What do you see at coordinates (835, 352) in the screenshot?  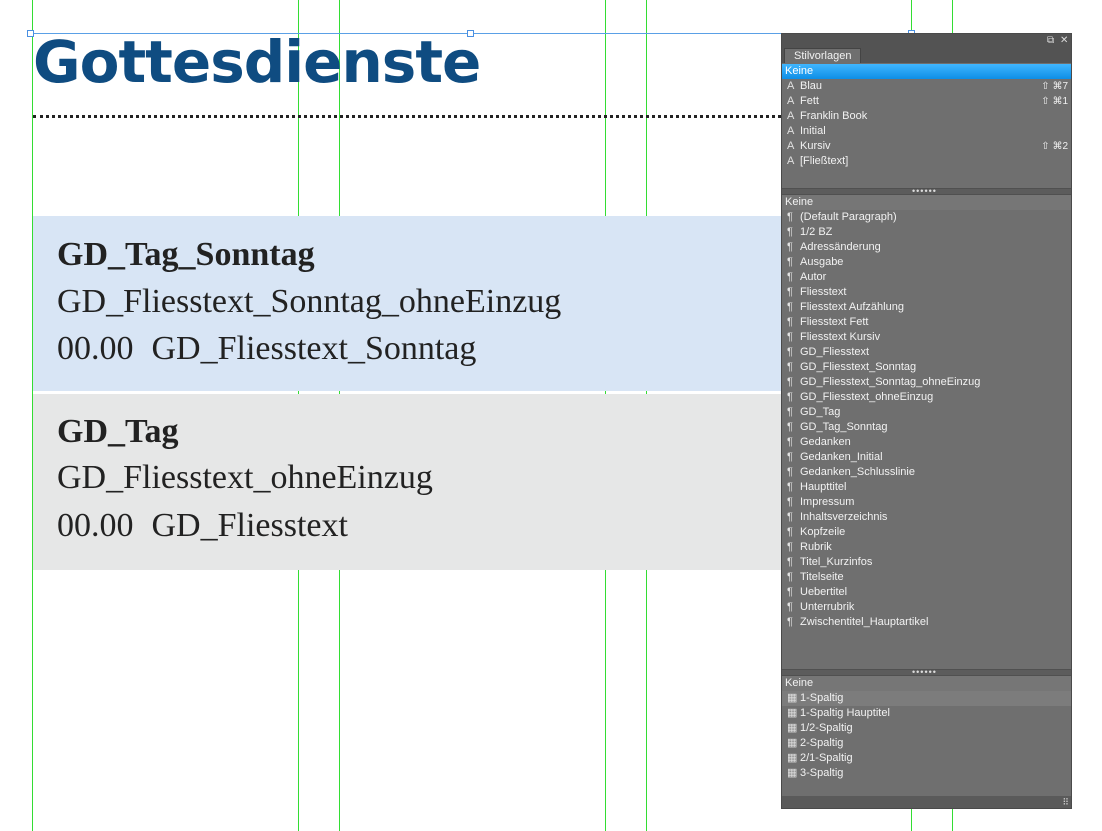 I see `style-label: GD_Fliesstext` at bounding box center [835, 352].